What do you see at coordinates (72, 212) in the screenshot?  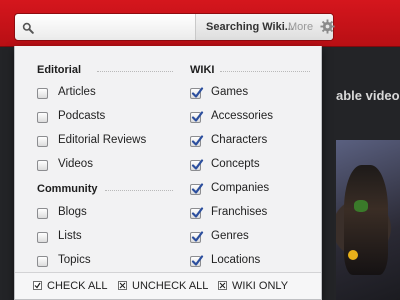 I see `option-label: Blogs` at bounding box center [72, 212].